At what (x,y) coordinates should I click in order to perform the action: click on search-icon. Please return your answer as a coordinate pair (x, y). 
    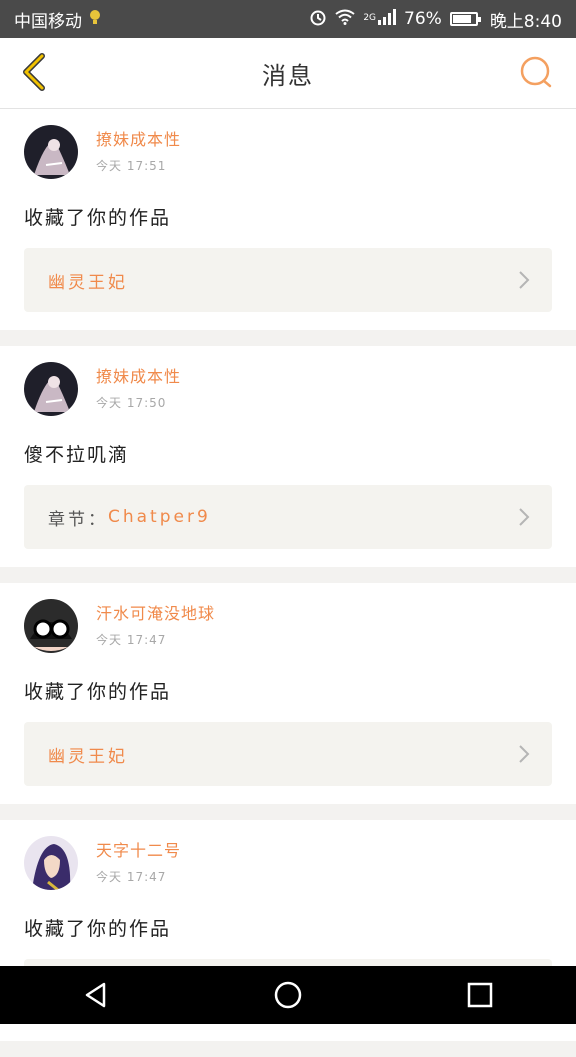
    Looking at the image, I should click on (536, 72).